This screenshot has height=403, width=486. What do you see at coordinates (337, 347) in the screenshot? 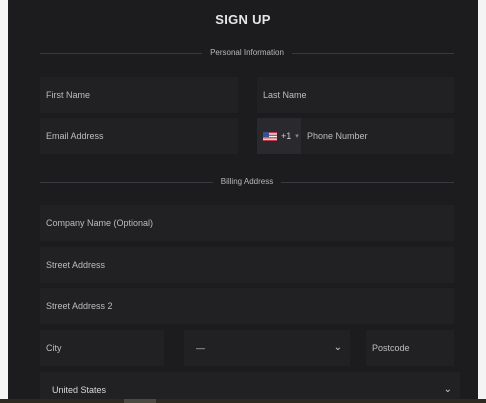
I see `chevron-down-icon: ⌄` at bounding box center [337, 347].